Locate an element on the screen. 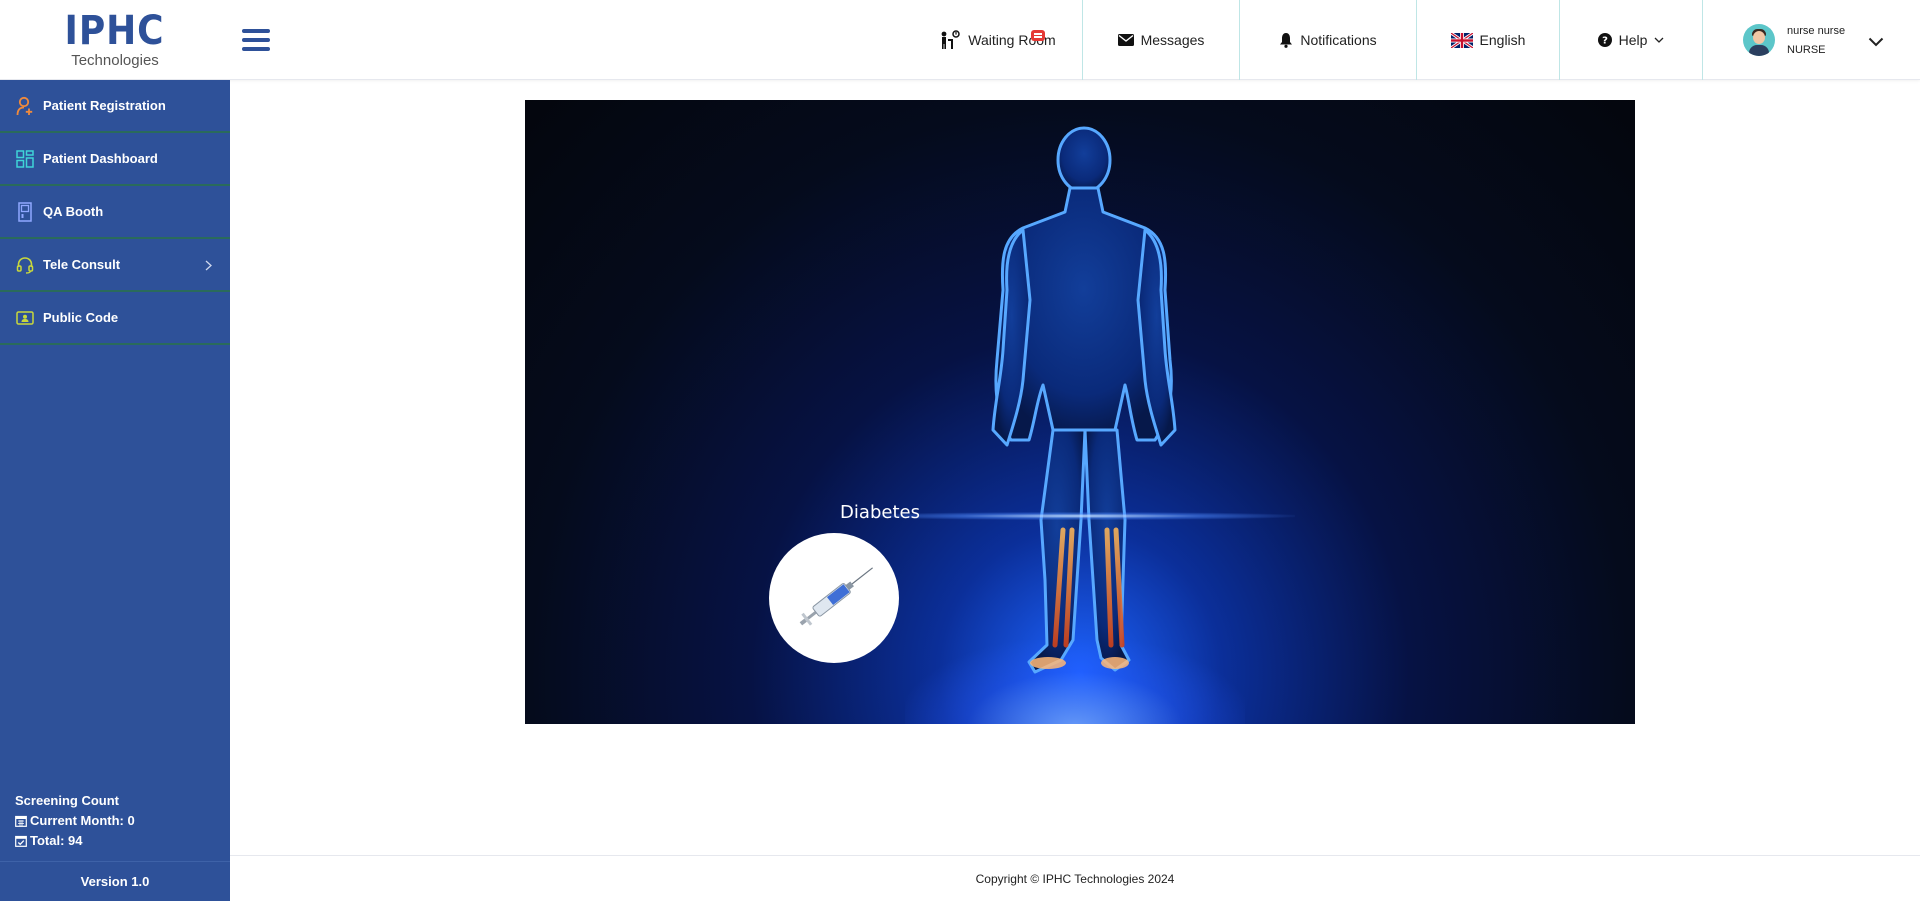 This screenshot has height=901, width=1920. syringe-badge is located at coordinates (834, 598).